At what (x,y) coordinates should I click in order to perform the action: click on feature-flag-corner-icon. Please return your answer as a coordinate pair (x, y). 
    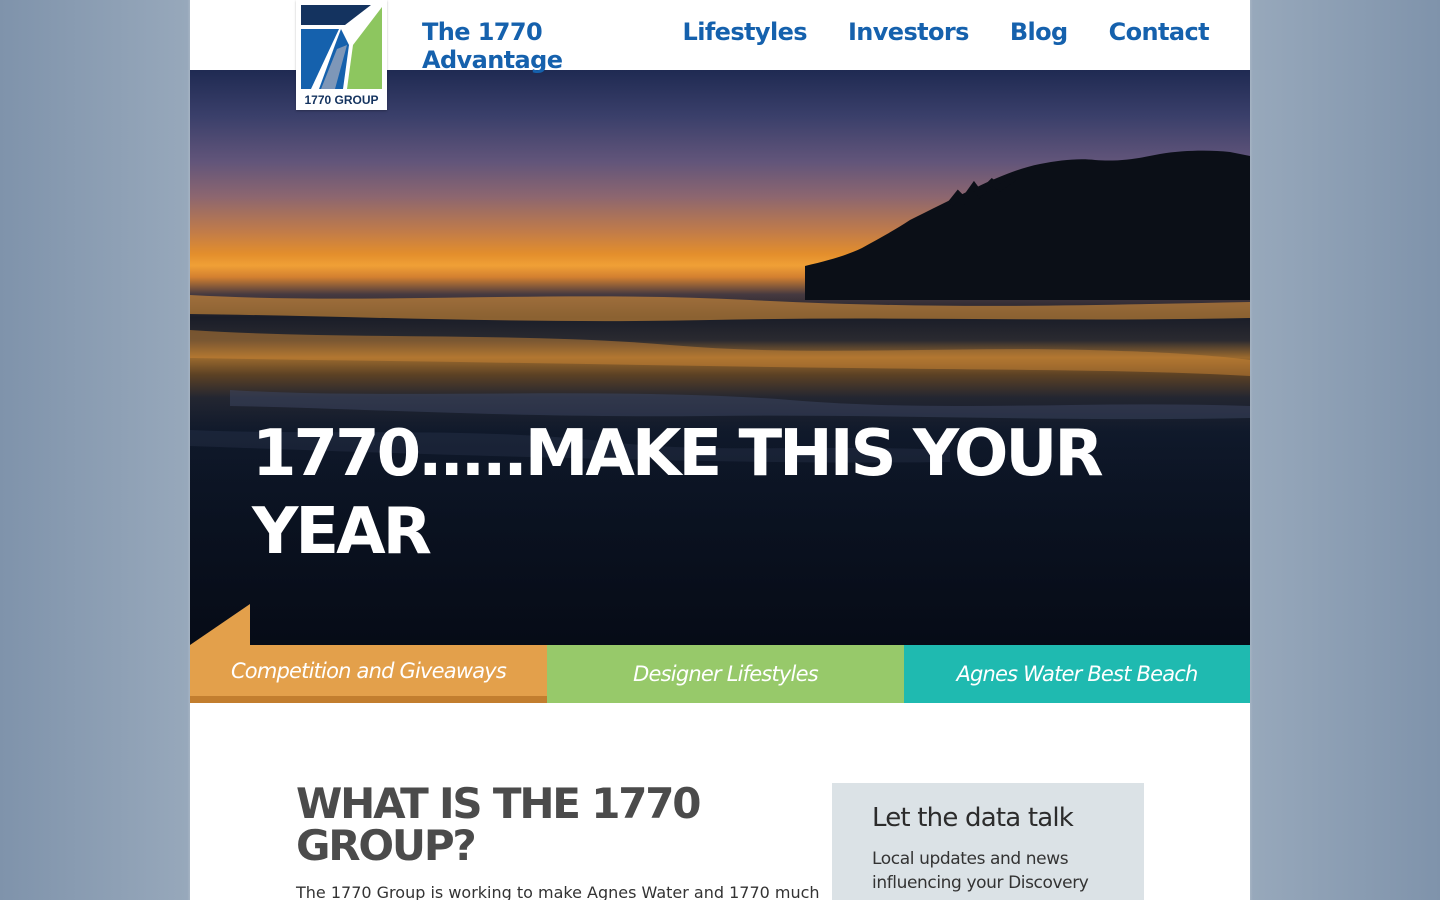
    Looking at the image, I should click on (220, 624).